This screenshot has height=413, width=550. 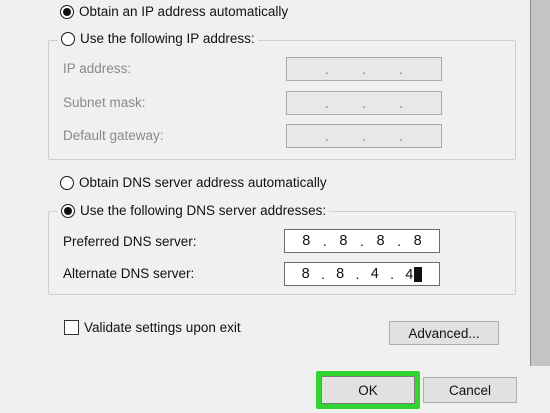 What do you see at coordinates (362, 274) in the screenshot?
I see `alternate-dns-input: 8.8.4.4` at bounding box center [362, 274].